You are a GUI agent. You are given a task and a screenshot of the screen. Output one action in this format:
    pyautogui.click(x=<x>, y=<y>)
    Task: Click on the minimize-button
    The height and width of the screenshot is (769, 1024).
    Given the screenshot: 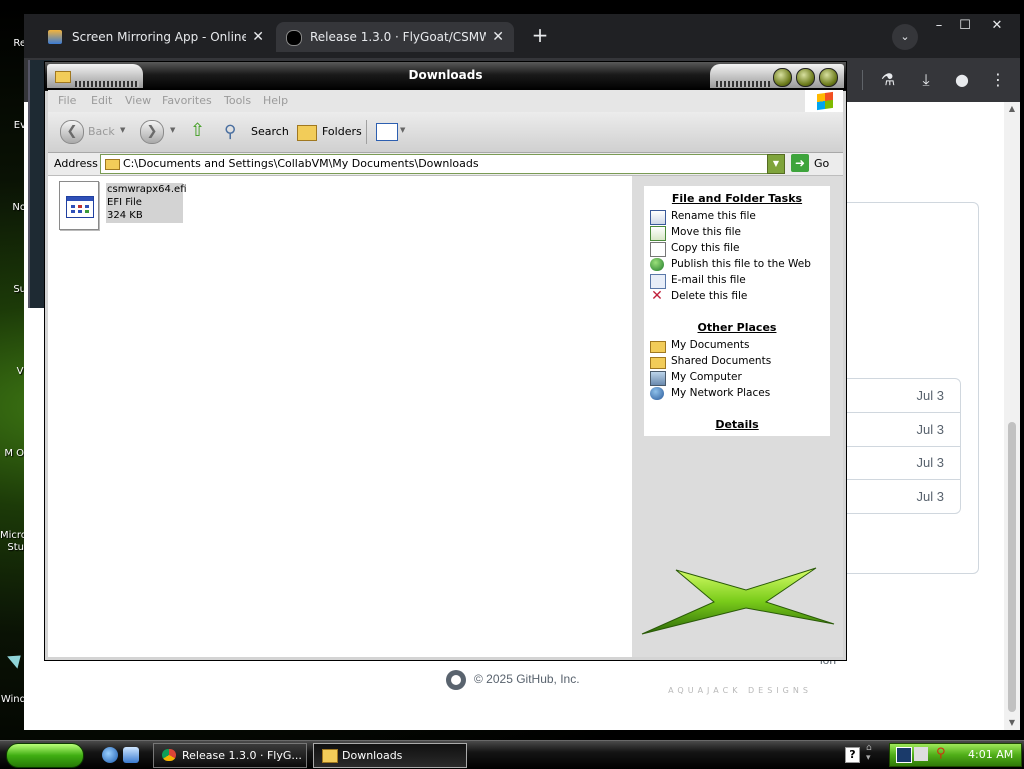 What is the action you would take?
    pyautogui.click(x=782, y=77)
    